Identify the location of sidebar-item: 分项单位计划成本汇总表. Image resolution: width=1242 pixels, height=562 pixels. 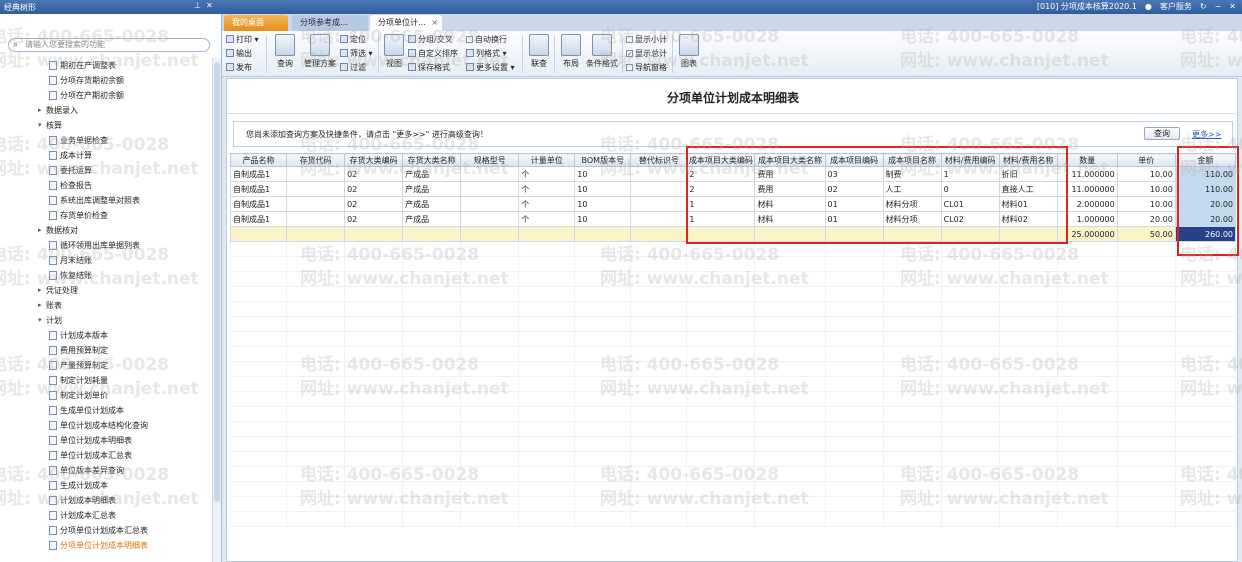
(106, 530).